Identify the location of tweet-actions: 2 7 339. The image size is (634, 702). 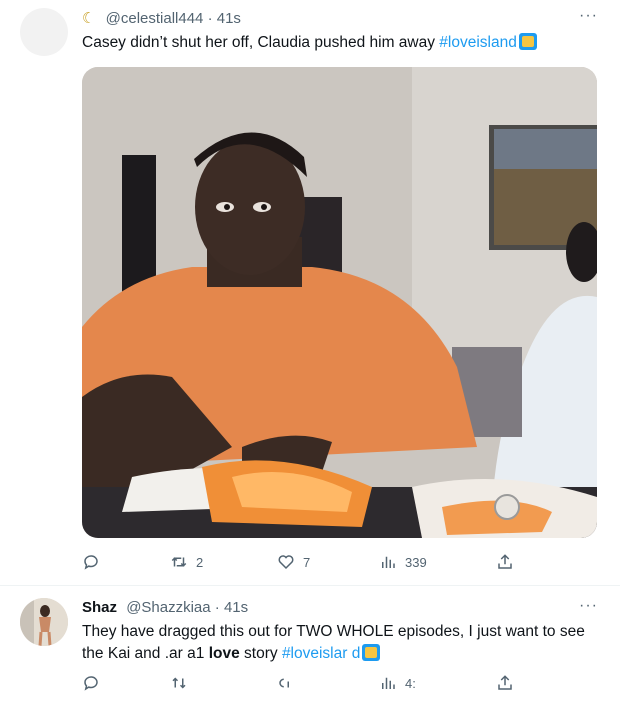
(302, 565).